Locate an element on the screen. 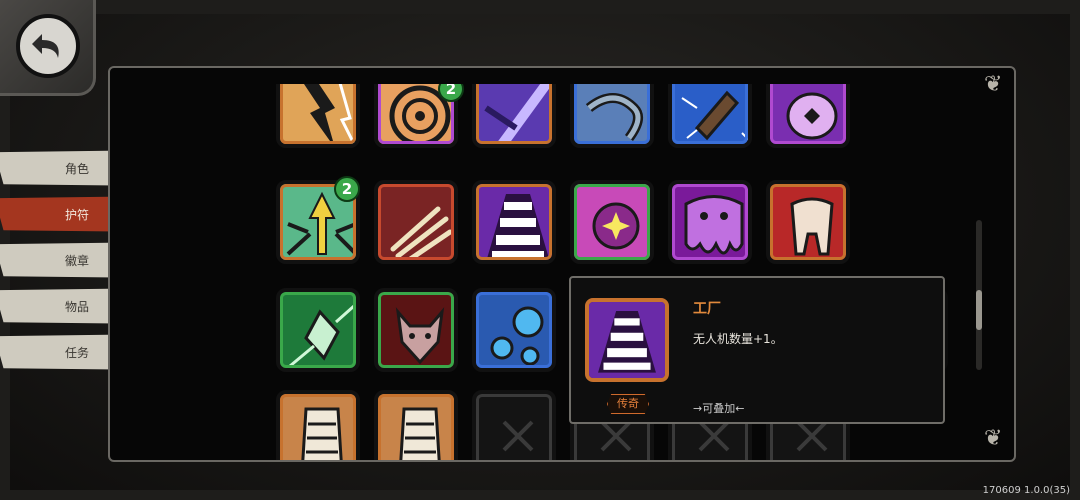 The height and width of the screenshot is (500, 1080). amulet-slot-slime is located at coordinates (710, 222).